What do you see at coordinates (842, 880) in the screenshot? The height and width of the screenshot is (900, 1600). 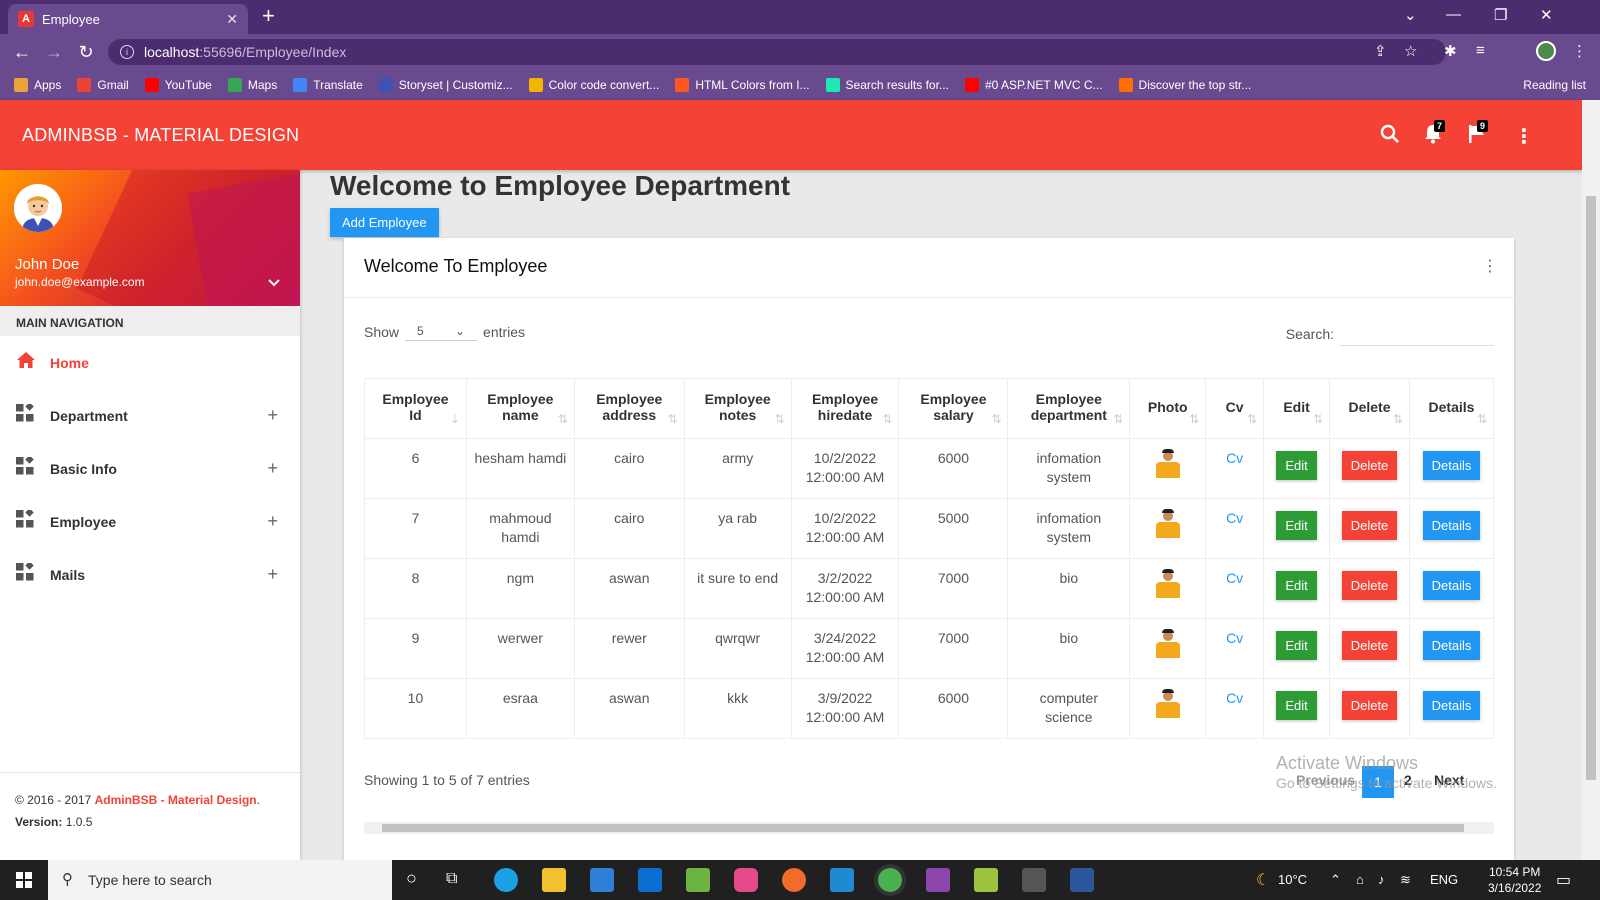 I see `vscode-icon` at bounding box center [842, 880].